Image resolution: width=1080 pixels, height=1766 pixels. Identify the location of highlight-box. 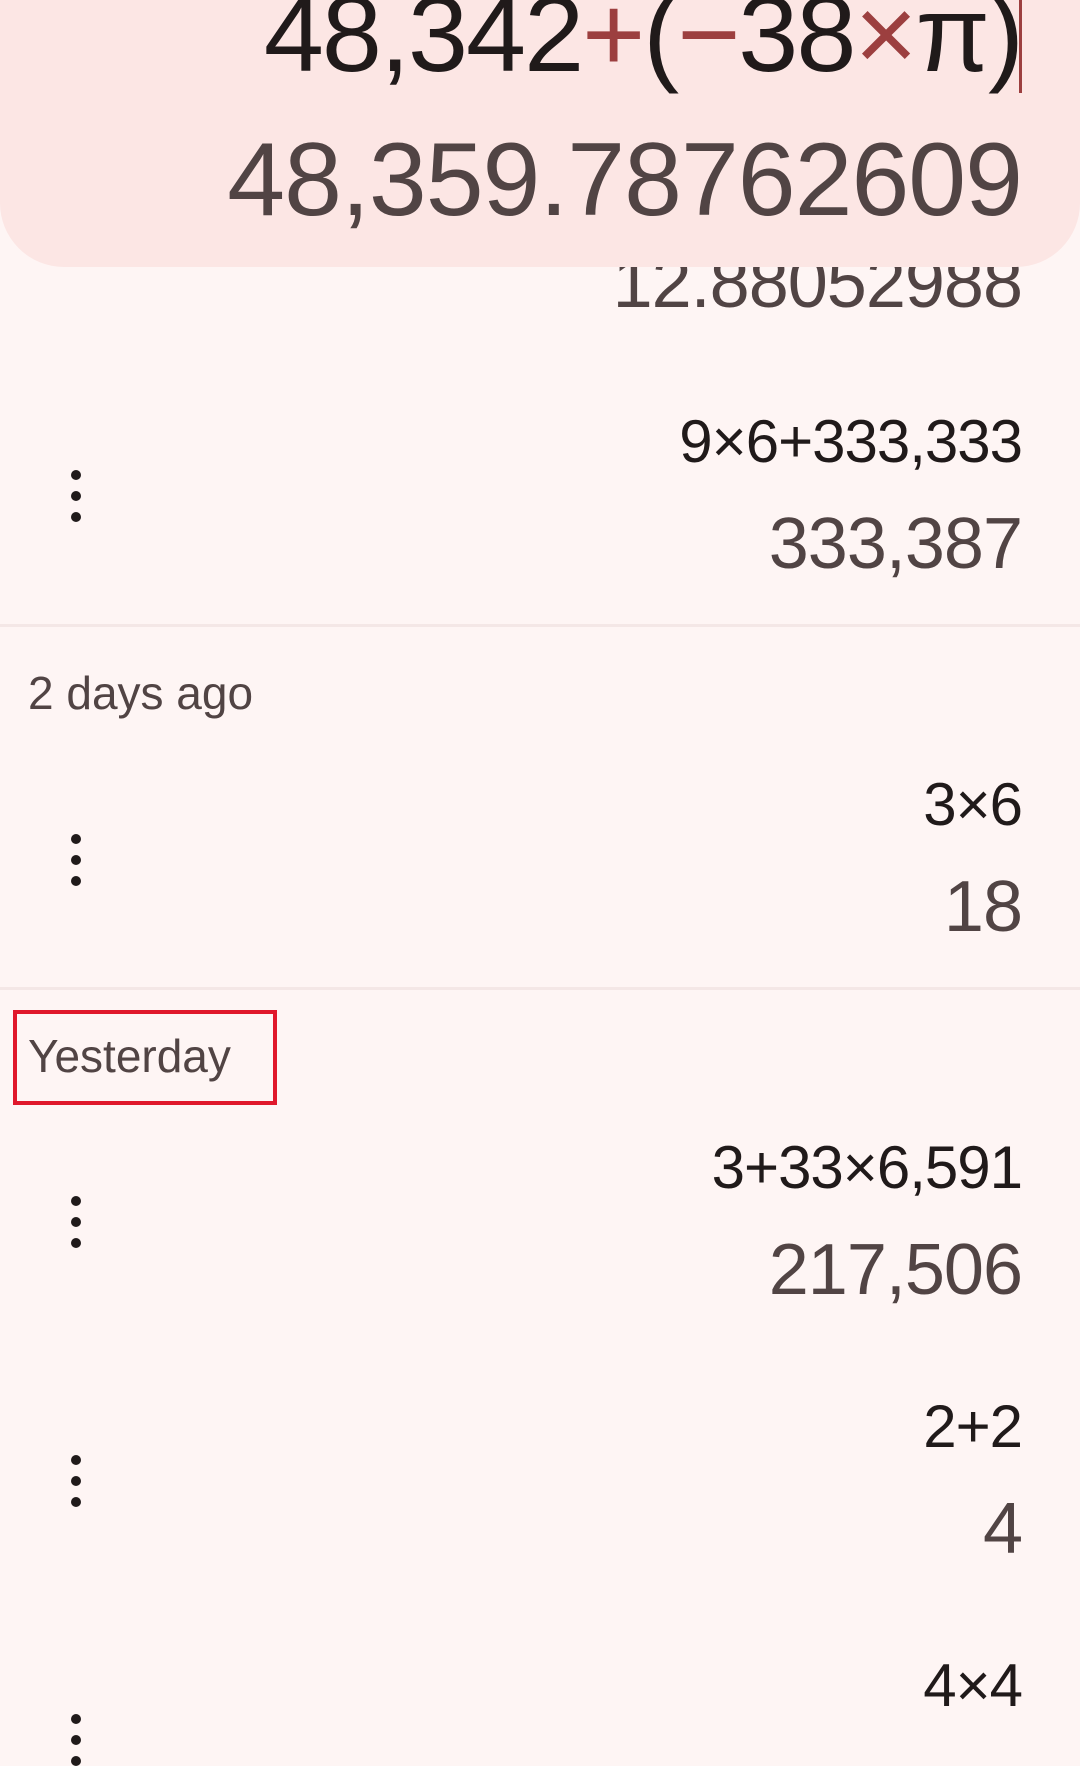
(145, 1057).